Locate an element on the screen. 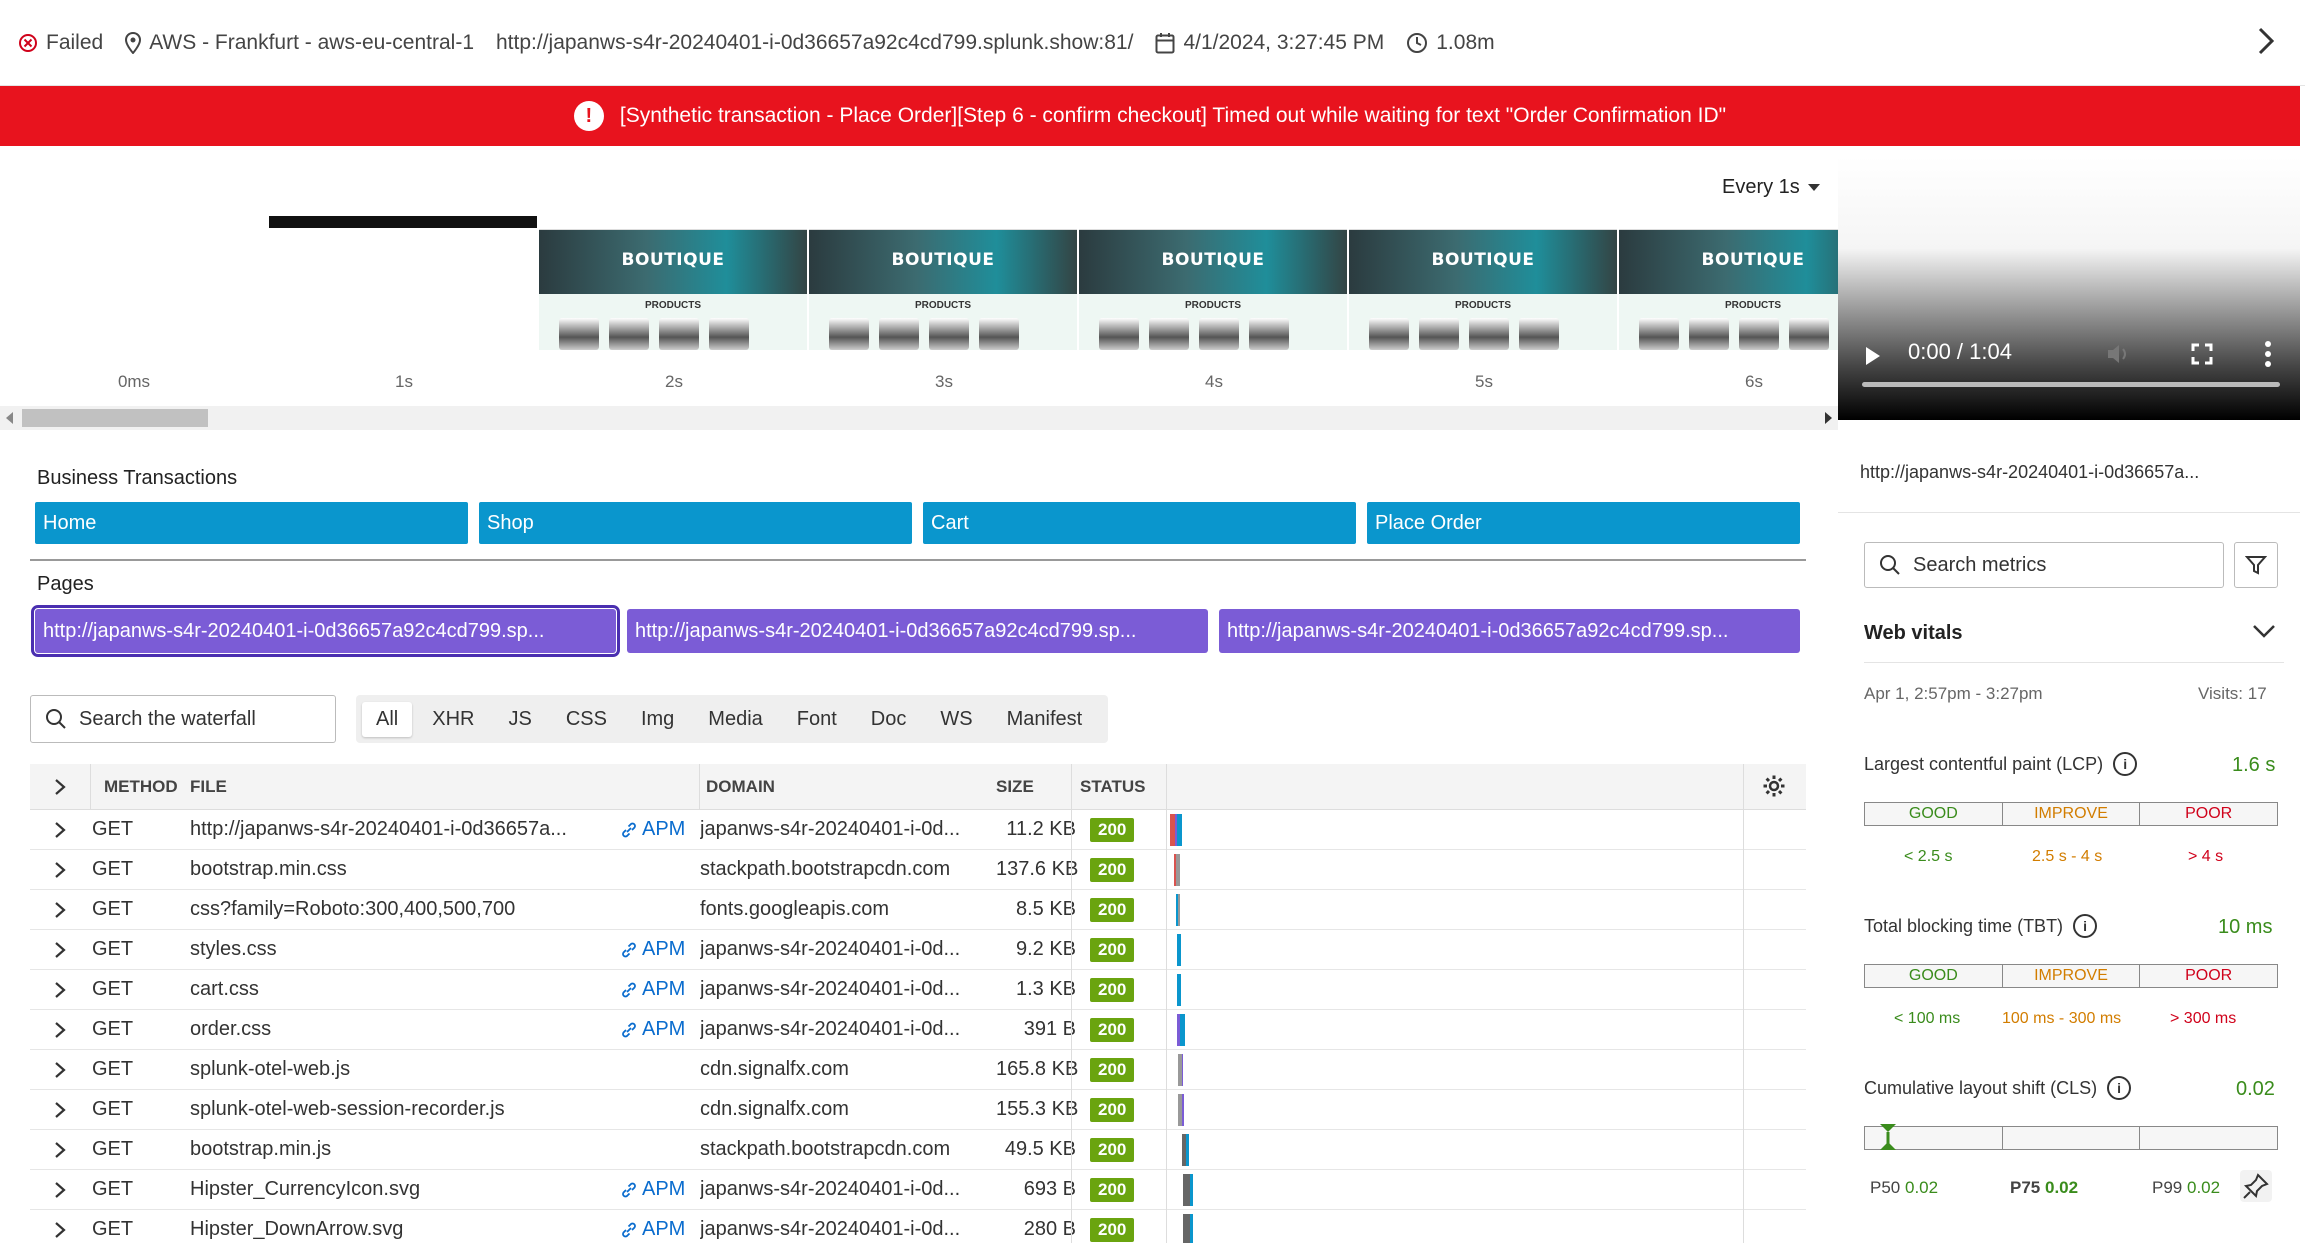 This screenshot has width=2305, height=1243. business-transaction-cart: Cart is located at coordinates (1139, 523).